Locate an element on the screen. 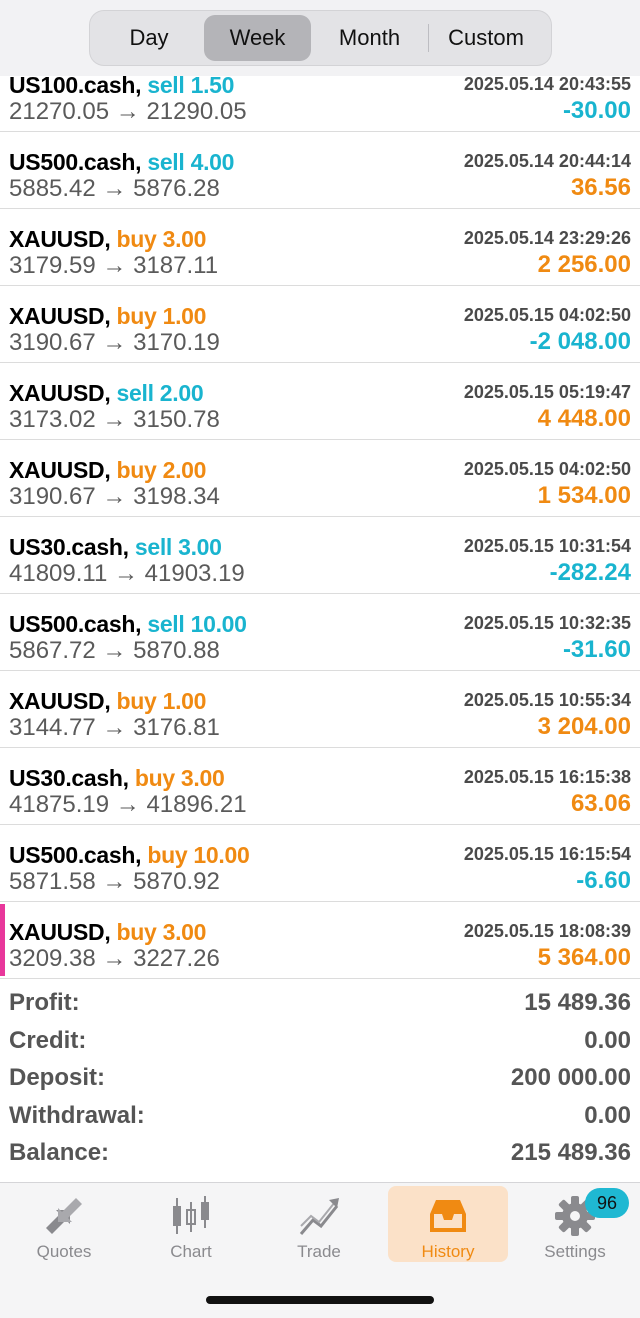  tab-history: History is located at coordinates (448, 1224).